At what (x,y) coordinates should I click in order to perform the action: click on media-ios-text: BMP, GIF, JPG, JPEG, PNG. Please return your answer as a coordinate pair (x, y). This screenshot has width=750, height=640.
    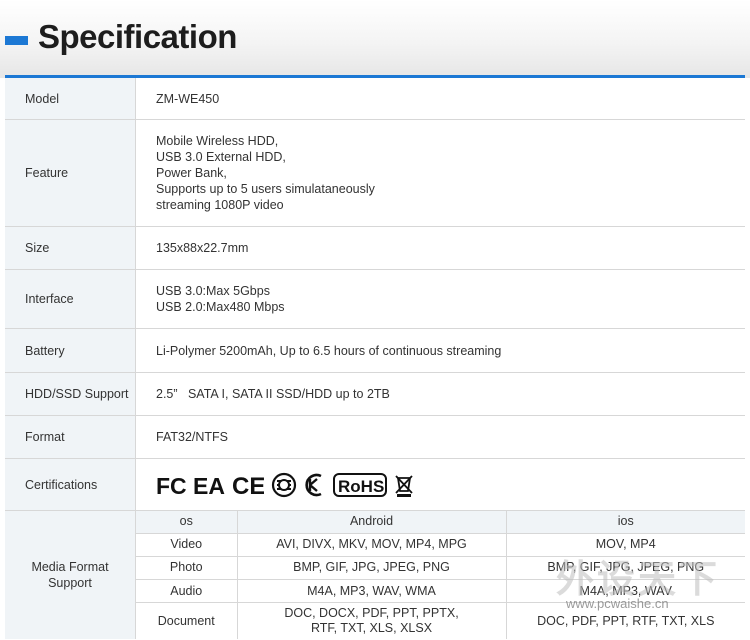
    Looking at the image, I should click on (626, 567).